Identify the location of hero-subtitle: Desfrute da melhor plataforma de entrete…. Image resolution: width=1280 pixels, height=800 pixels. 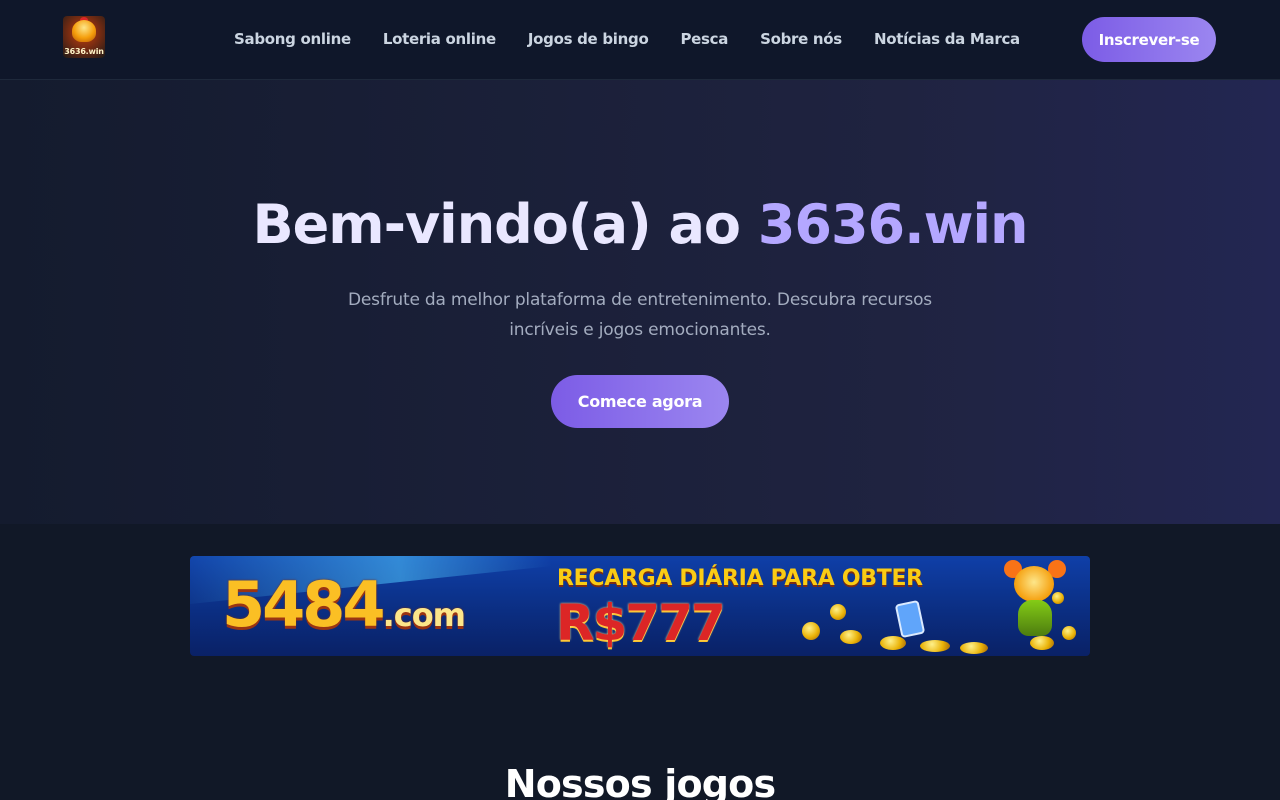
(640, 315).